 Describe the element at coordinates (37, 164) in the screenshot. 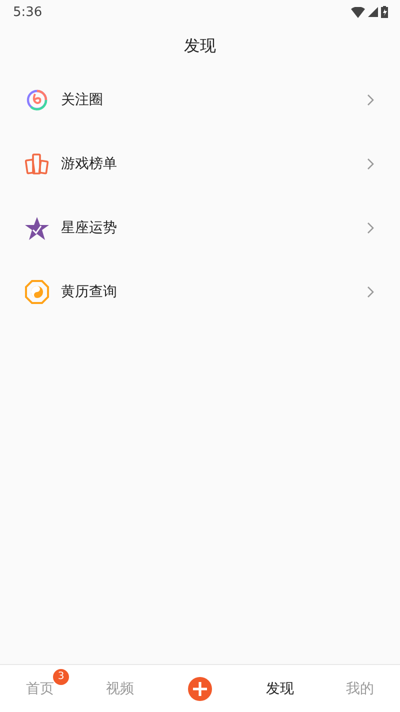

I see `cards-icon` at that location.